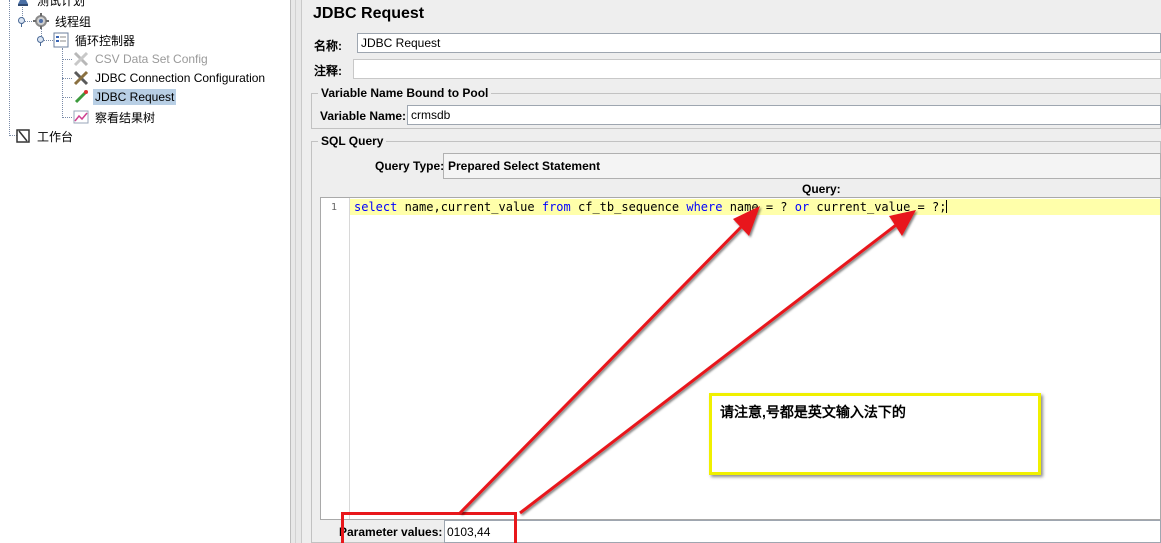  Describe the element at coordinates (335, 358) in the screenshot. I see `line-number-gutter: 1` at that location.